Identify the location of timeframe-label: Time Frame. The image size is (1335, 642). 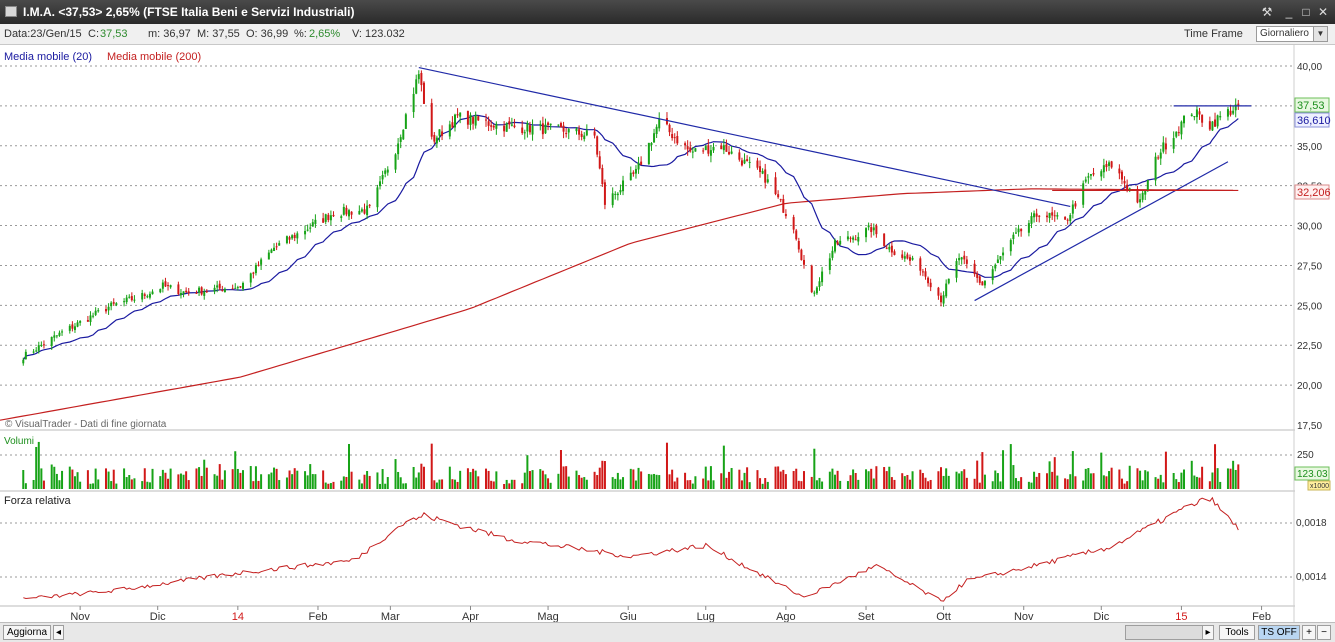
(1213, 34).